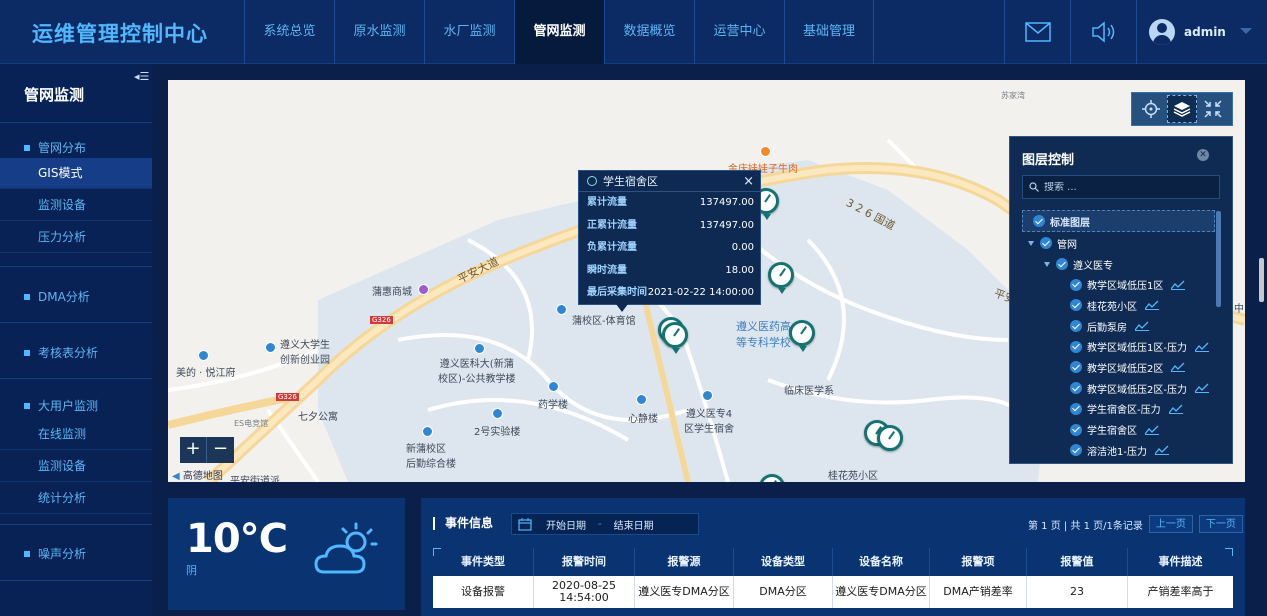 This screenshot has height=616, width=1267. I want to click on sidebar-item-statistics: 统计分析, so click(76, 498).